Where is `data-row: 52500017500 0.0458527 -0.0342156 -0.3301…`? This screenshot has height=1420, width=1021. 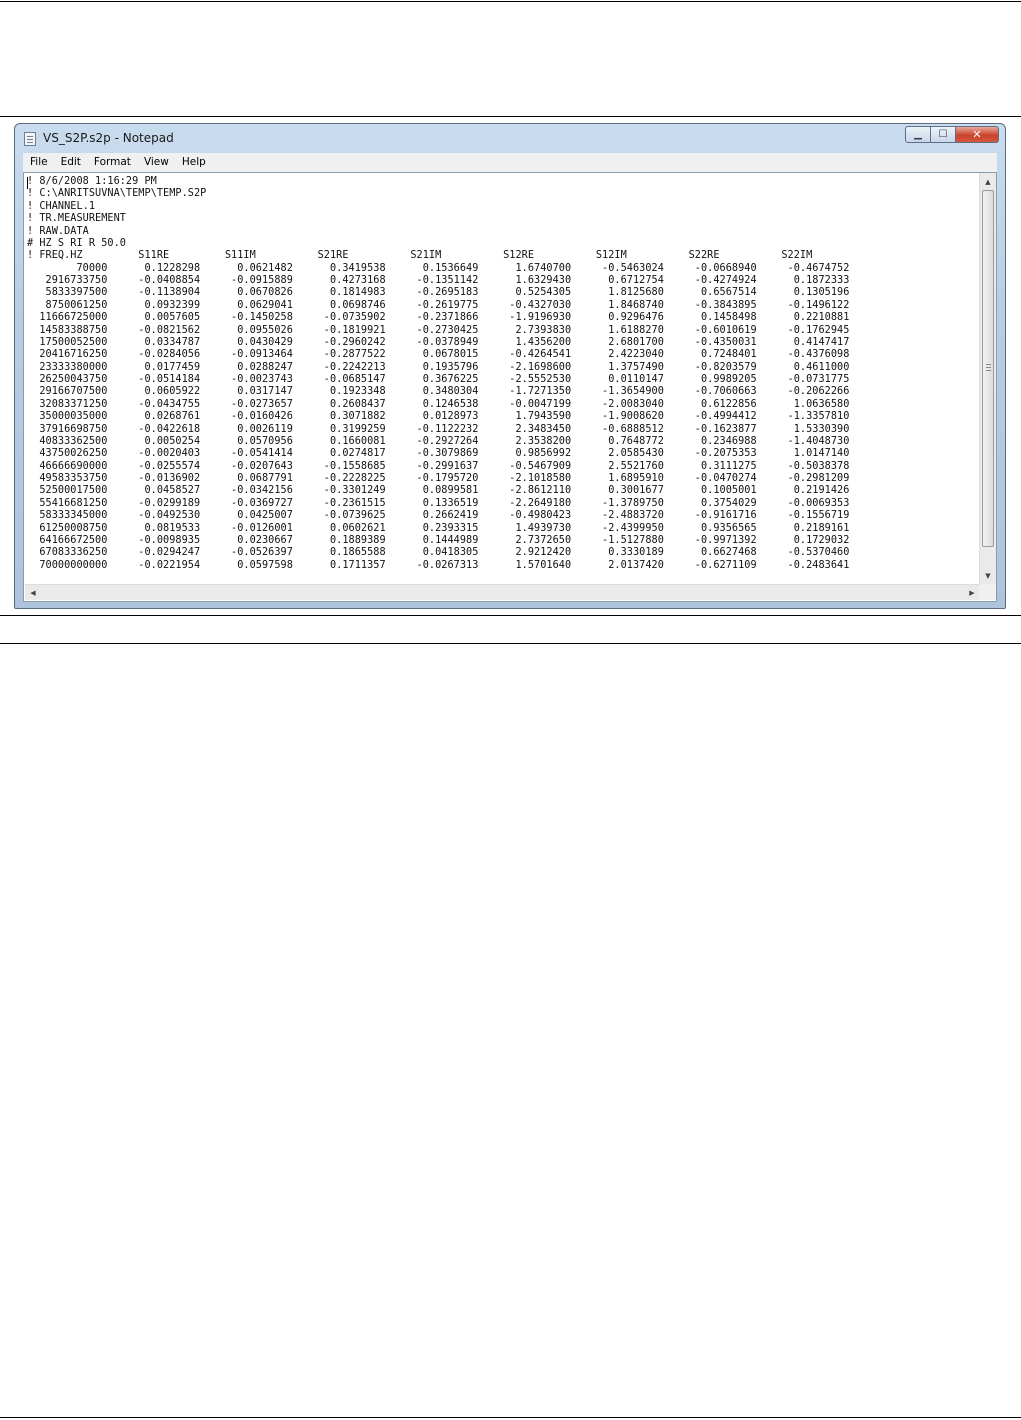
data-row: 52500017500 0.0458527 -0.0342156 -0.3301… is located at coordinates (438, 491).